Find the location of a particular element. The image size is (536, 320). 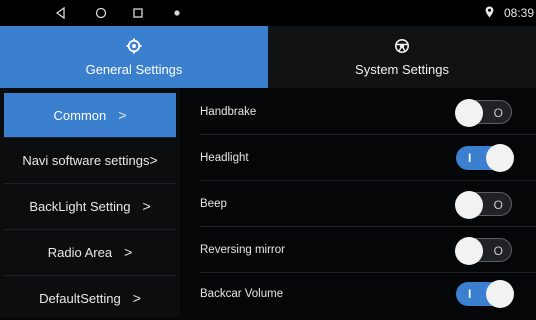

menu-item-common: Common > is located at coordinates (90, 115).